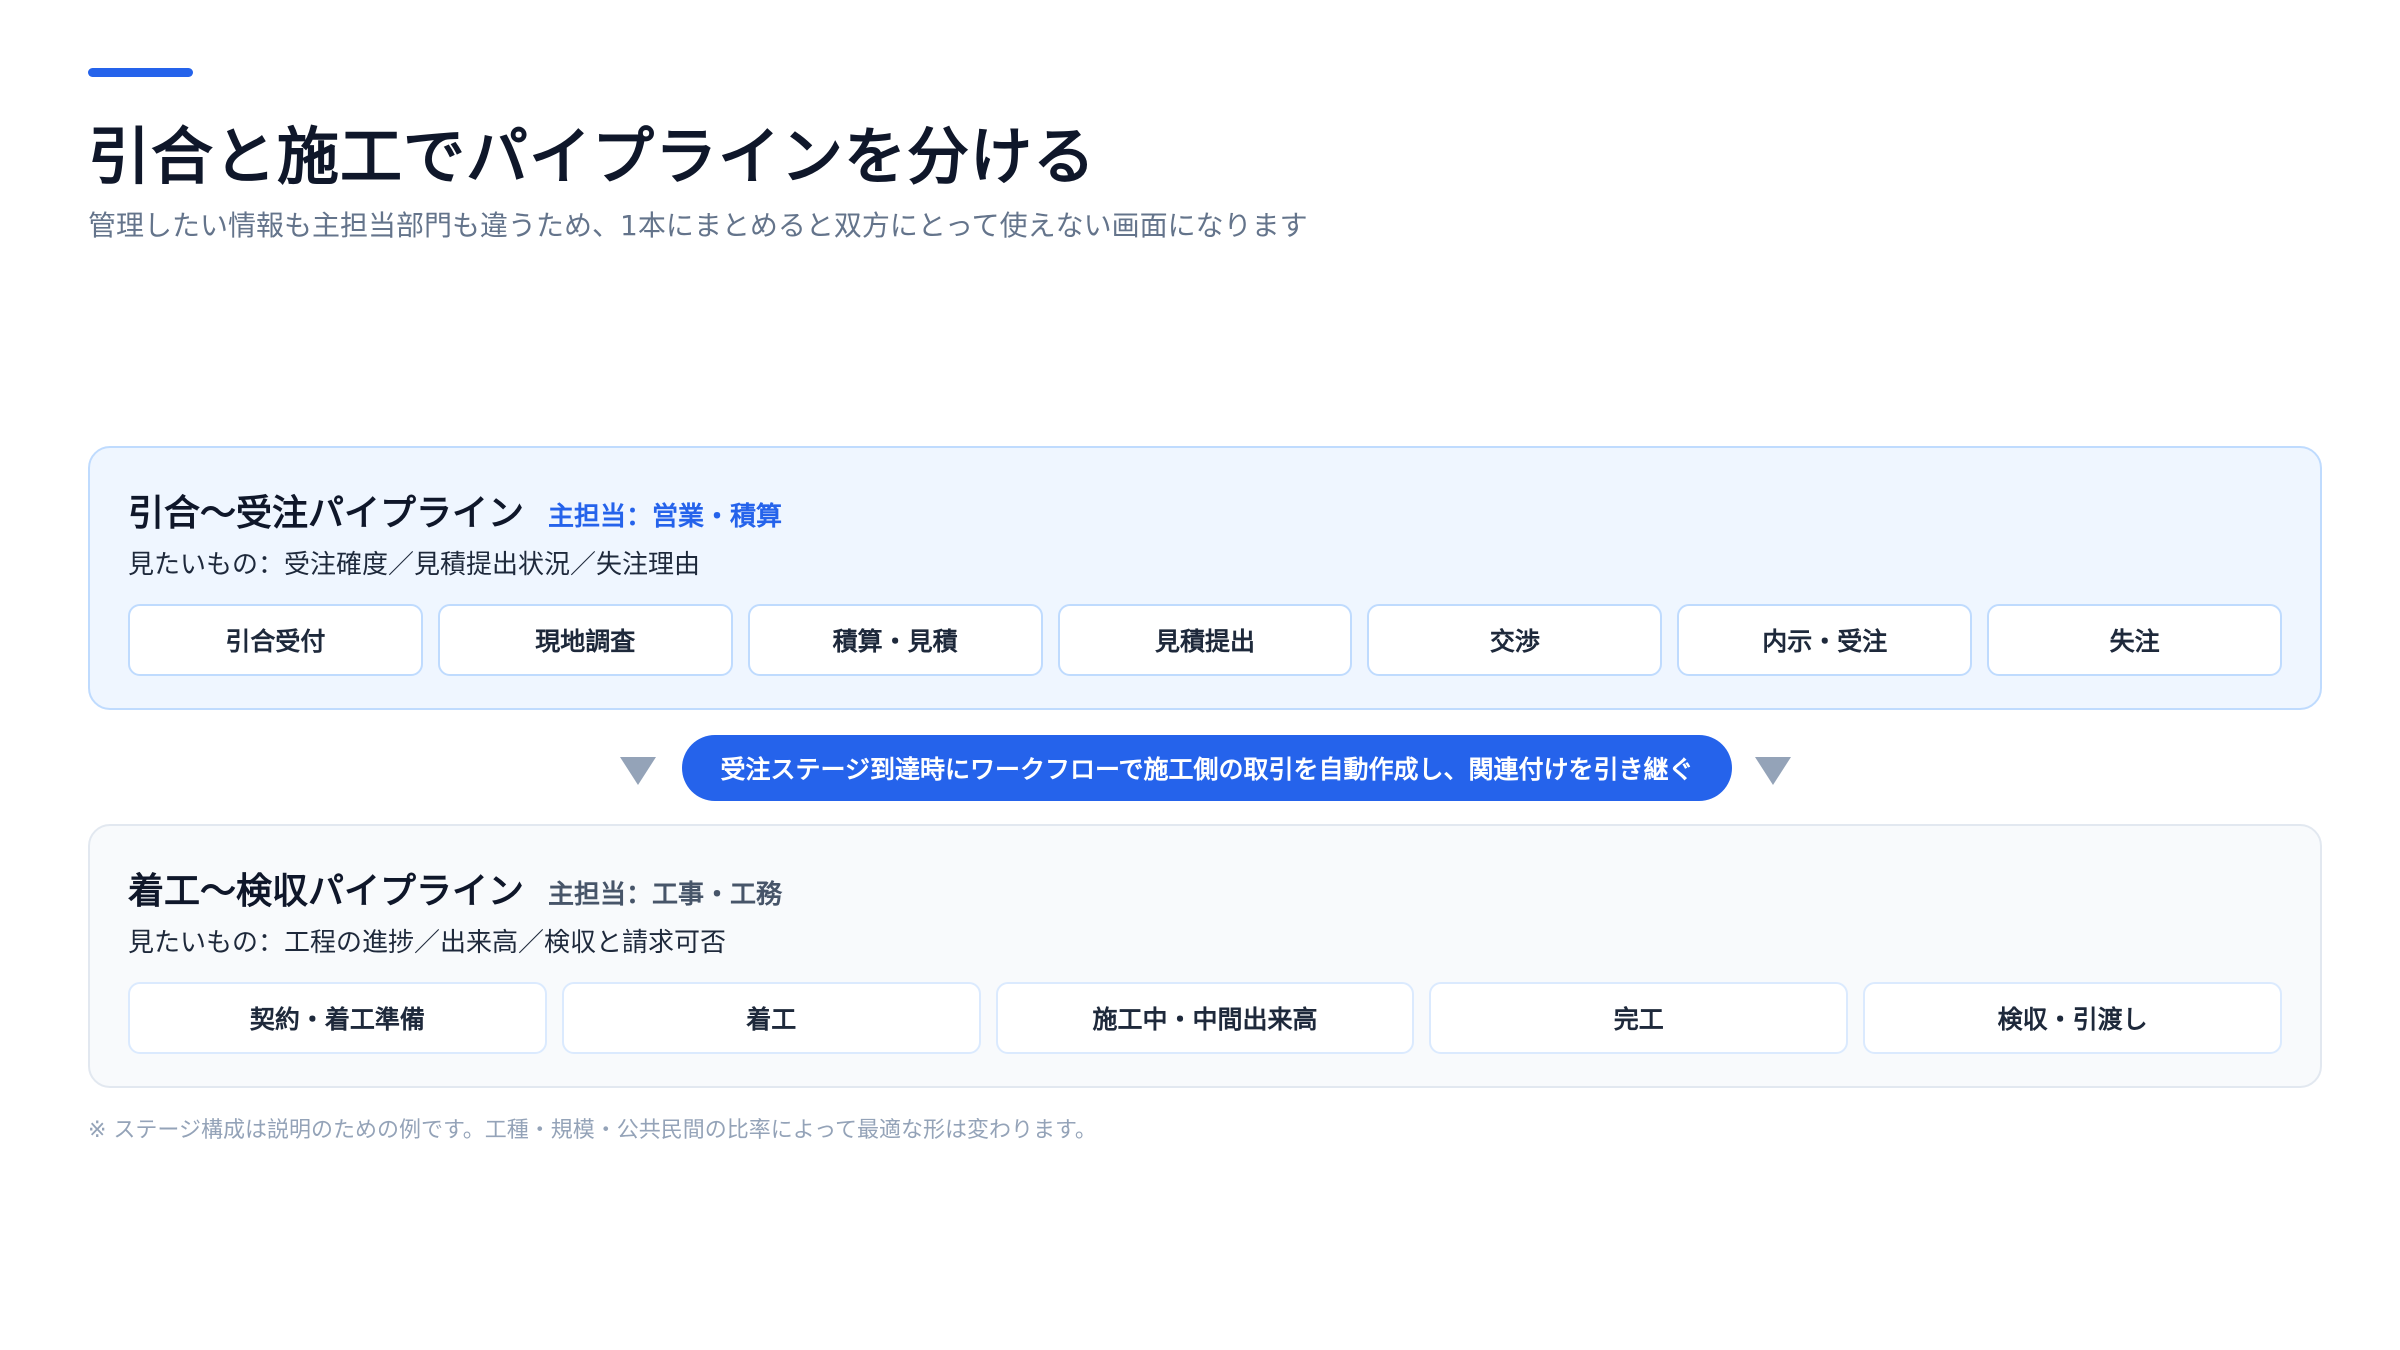 The width and height of the screenshot is (2400, 1350). What do you see at coordinates (427, 943) in the screenshot?
I see `construction-pipeline-note: 見たいもの：工程の進捗／出来高／検収と請求可否` at bounding box center [427, 943].